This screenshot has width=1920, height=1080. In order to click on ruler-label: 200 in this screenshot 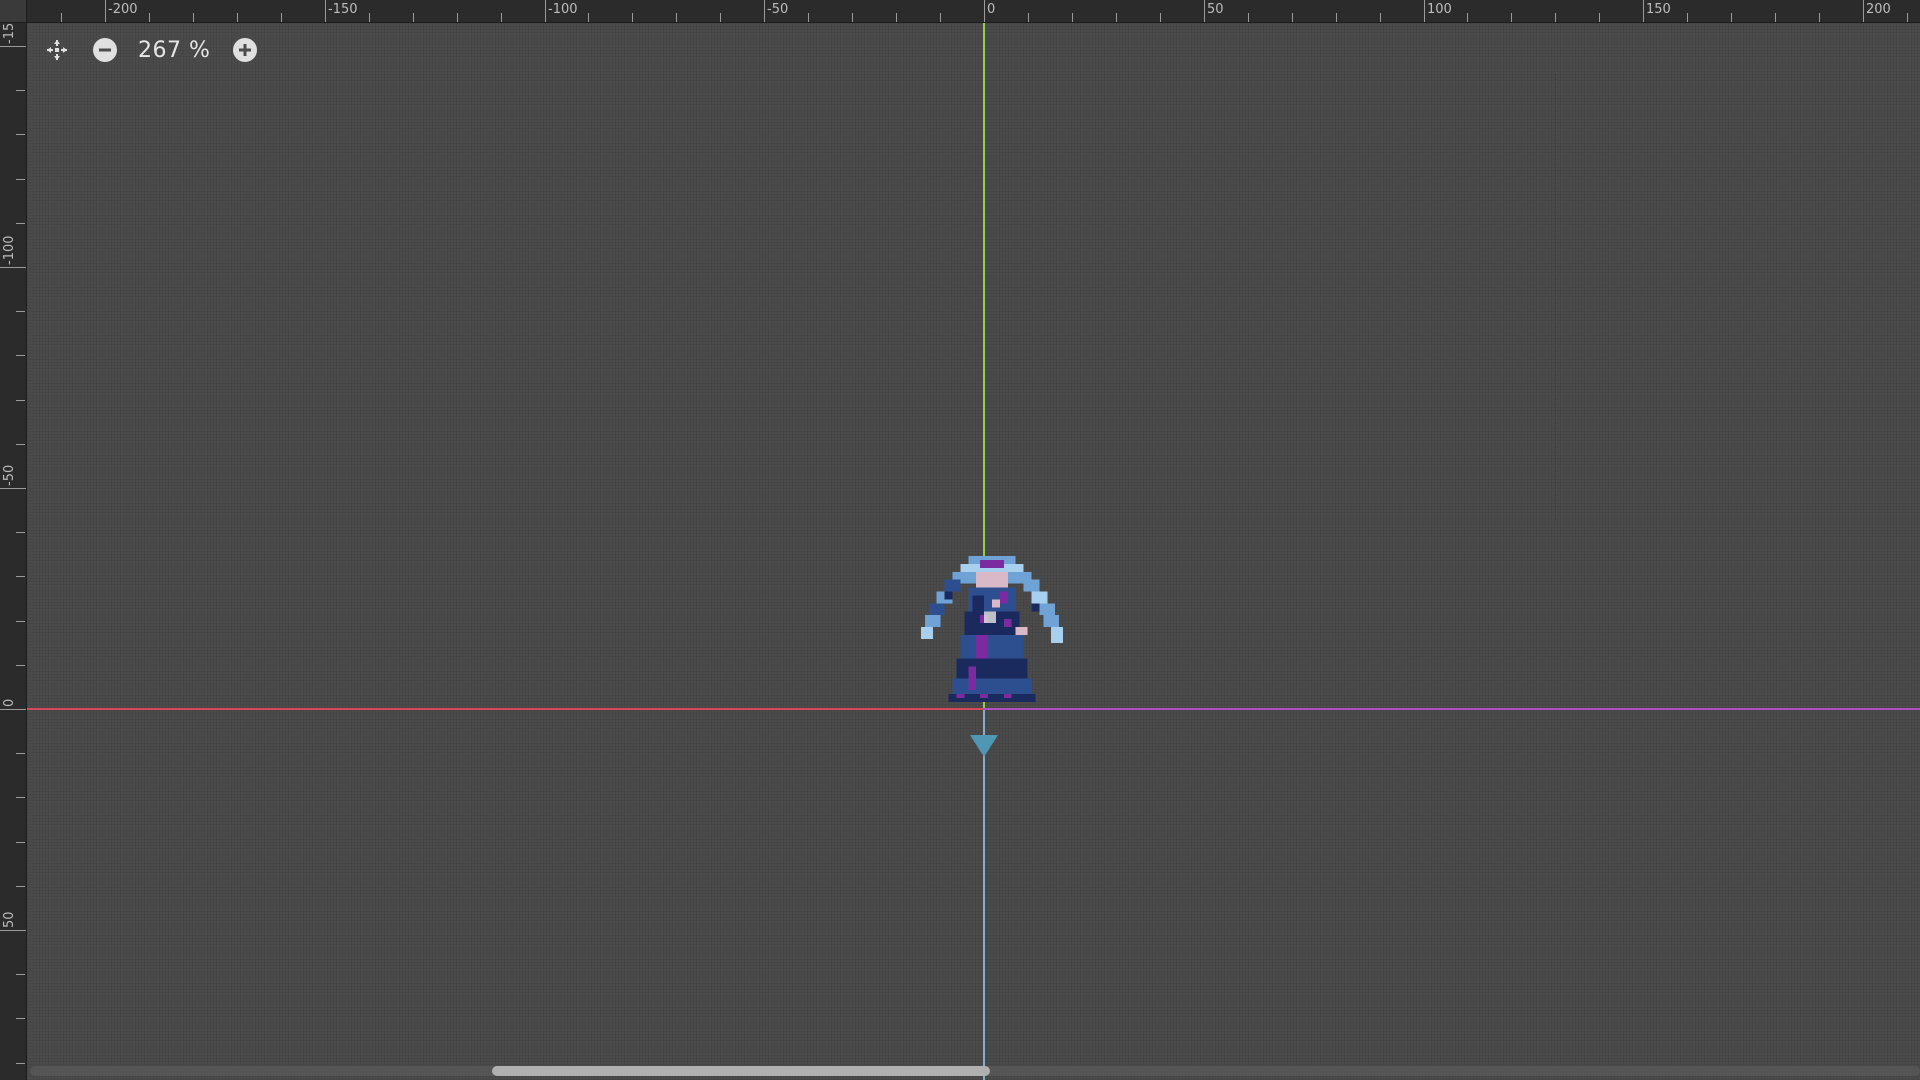, I will do `click(1878, 9)`.